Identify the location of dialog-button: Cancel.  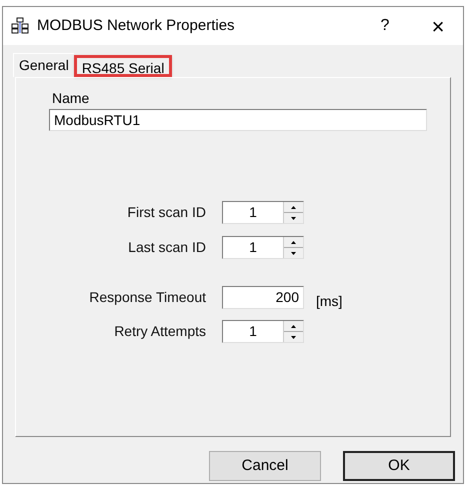
(265, 466).